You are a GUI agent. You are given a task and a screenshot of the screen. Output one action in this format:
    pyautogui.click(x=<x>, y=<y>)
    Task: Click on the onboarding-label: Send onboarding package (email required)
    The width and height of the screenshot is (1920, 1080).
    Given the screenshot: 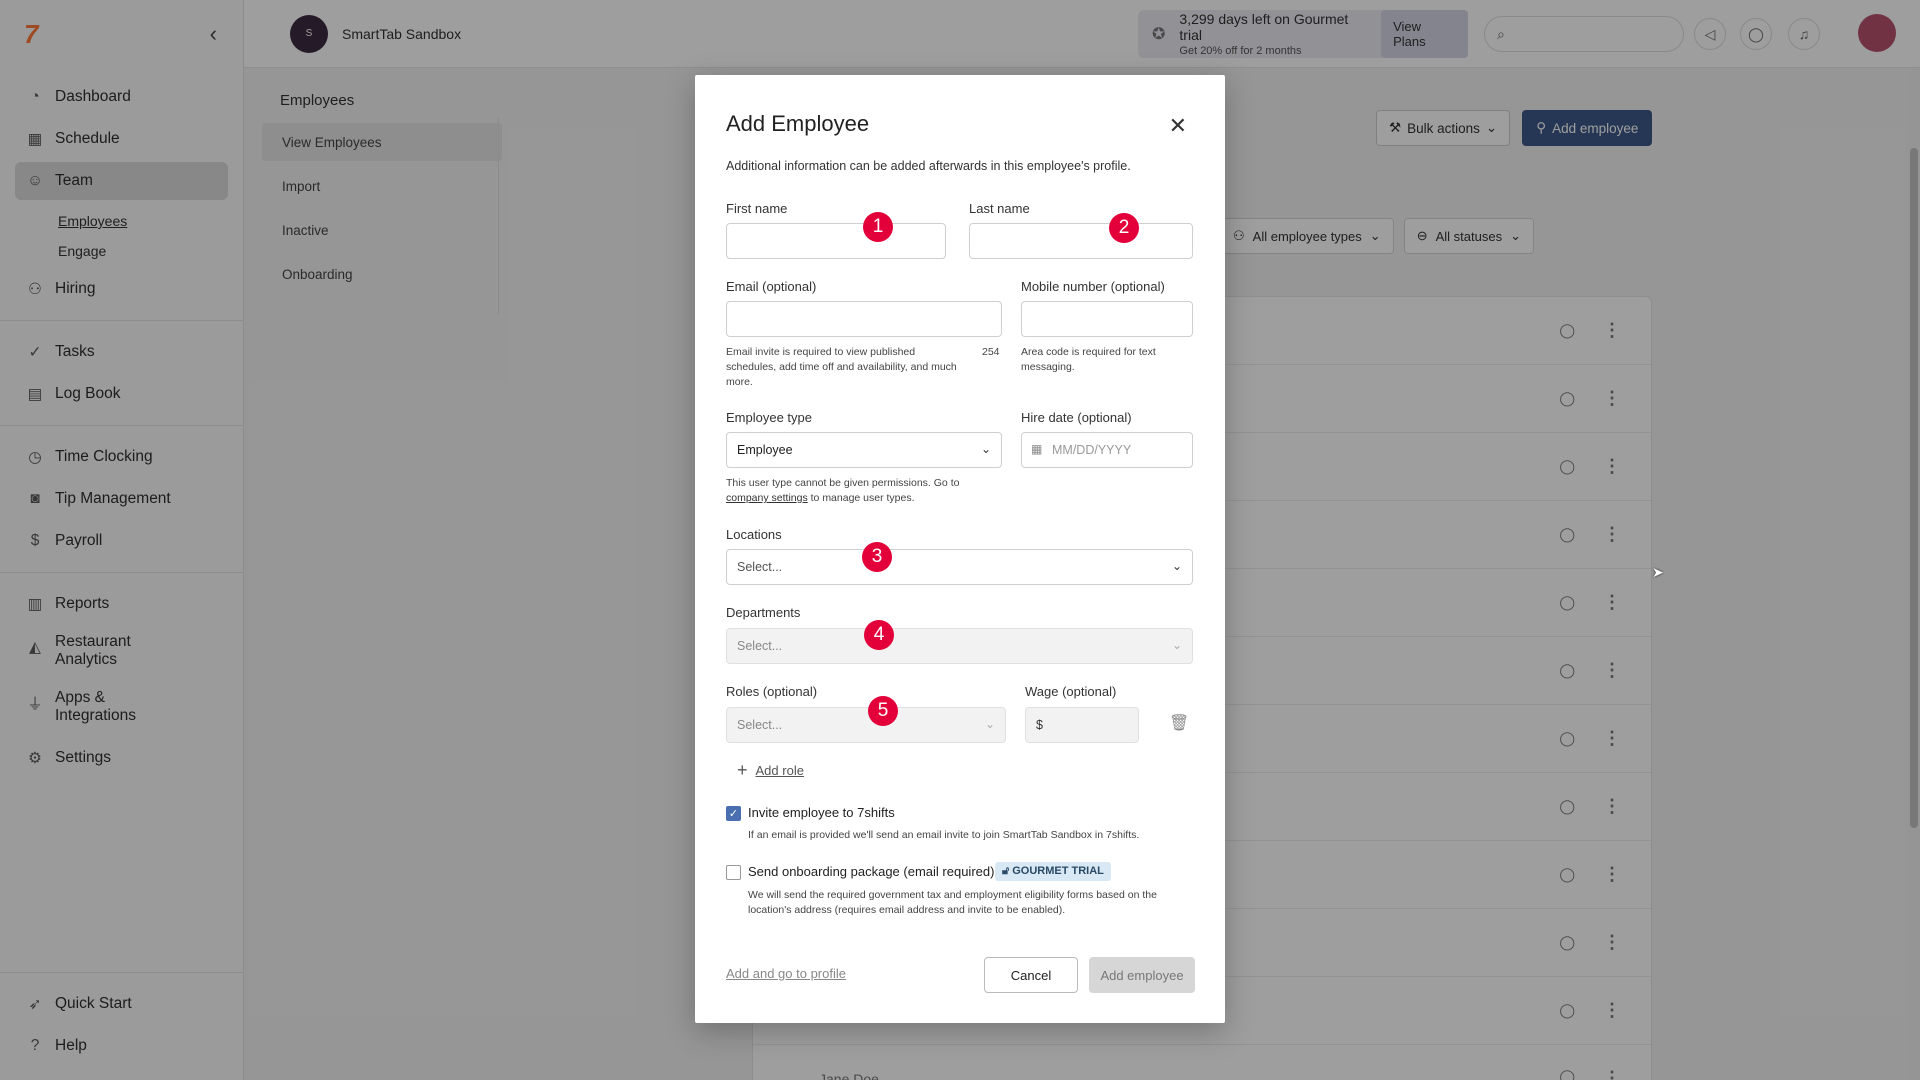 What is the action you would take?
    pyautogui.click(x=871, y=871)
    